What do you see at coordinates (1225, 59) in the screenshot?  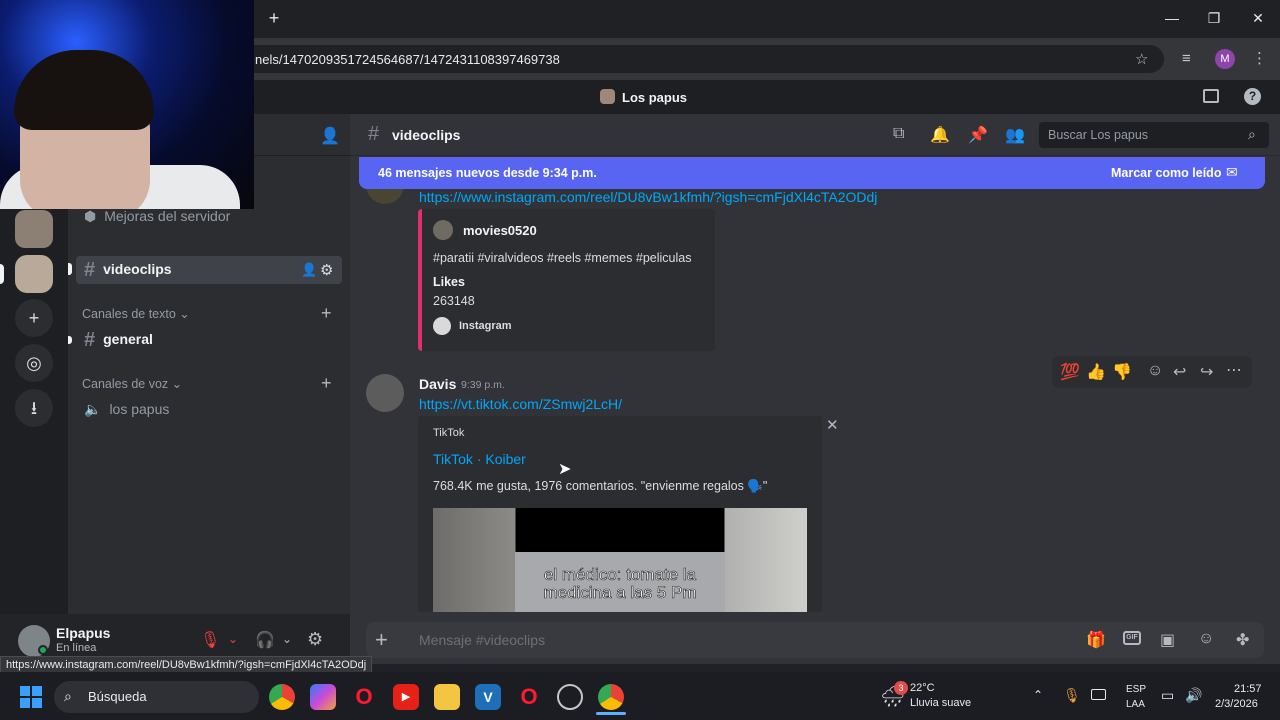 I see `profile-avatar: M` at bounding box center [1225, 59].